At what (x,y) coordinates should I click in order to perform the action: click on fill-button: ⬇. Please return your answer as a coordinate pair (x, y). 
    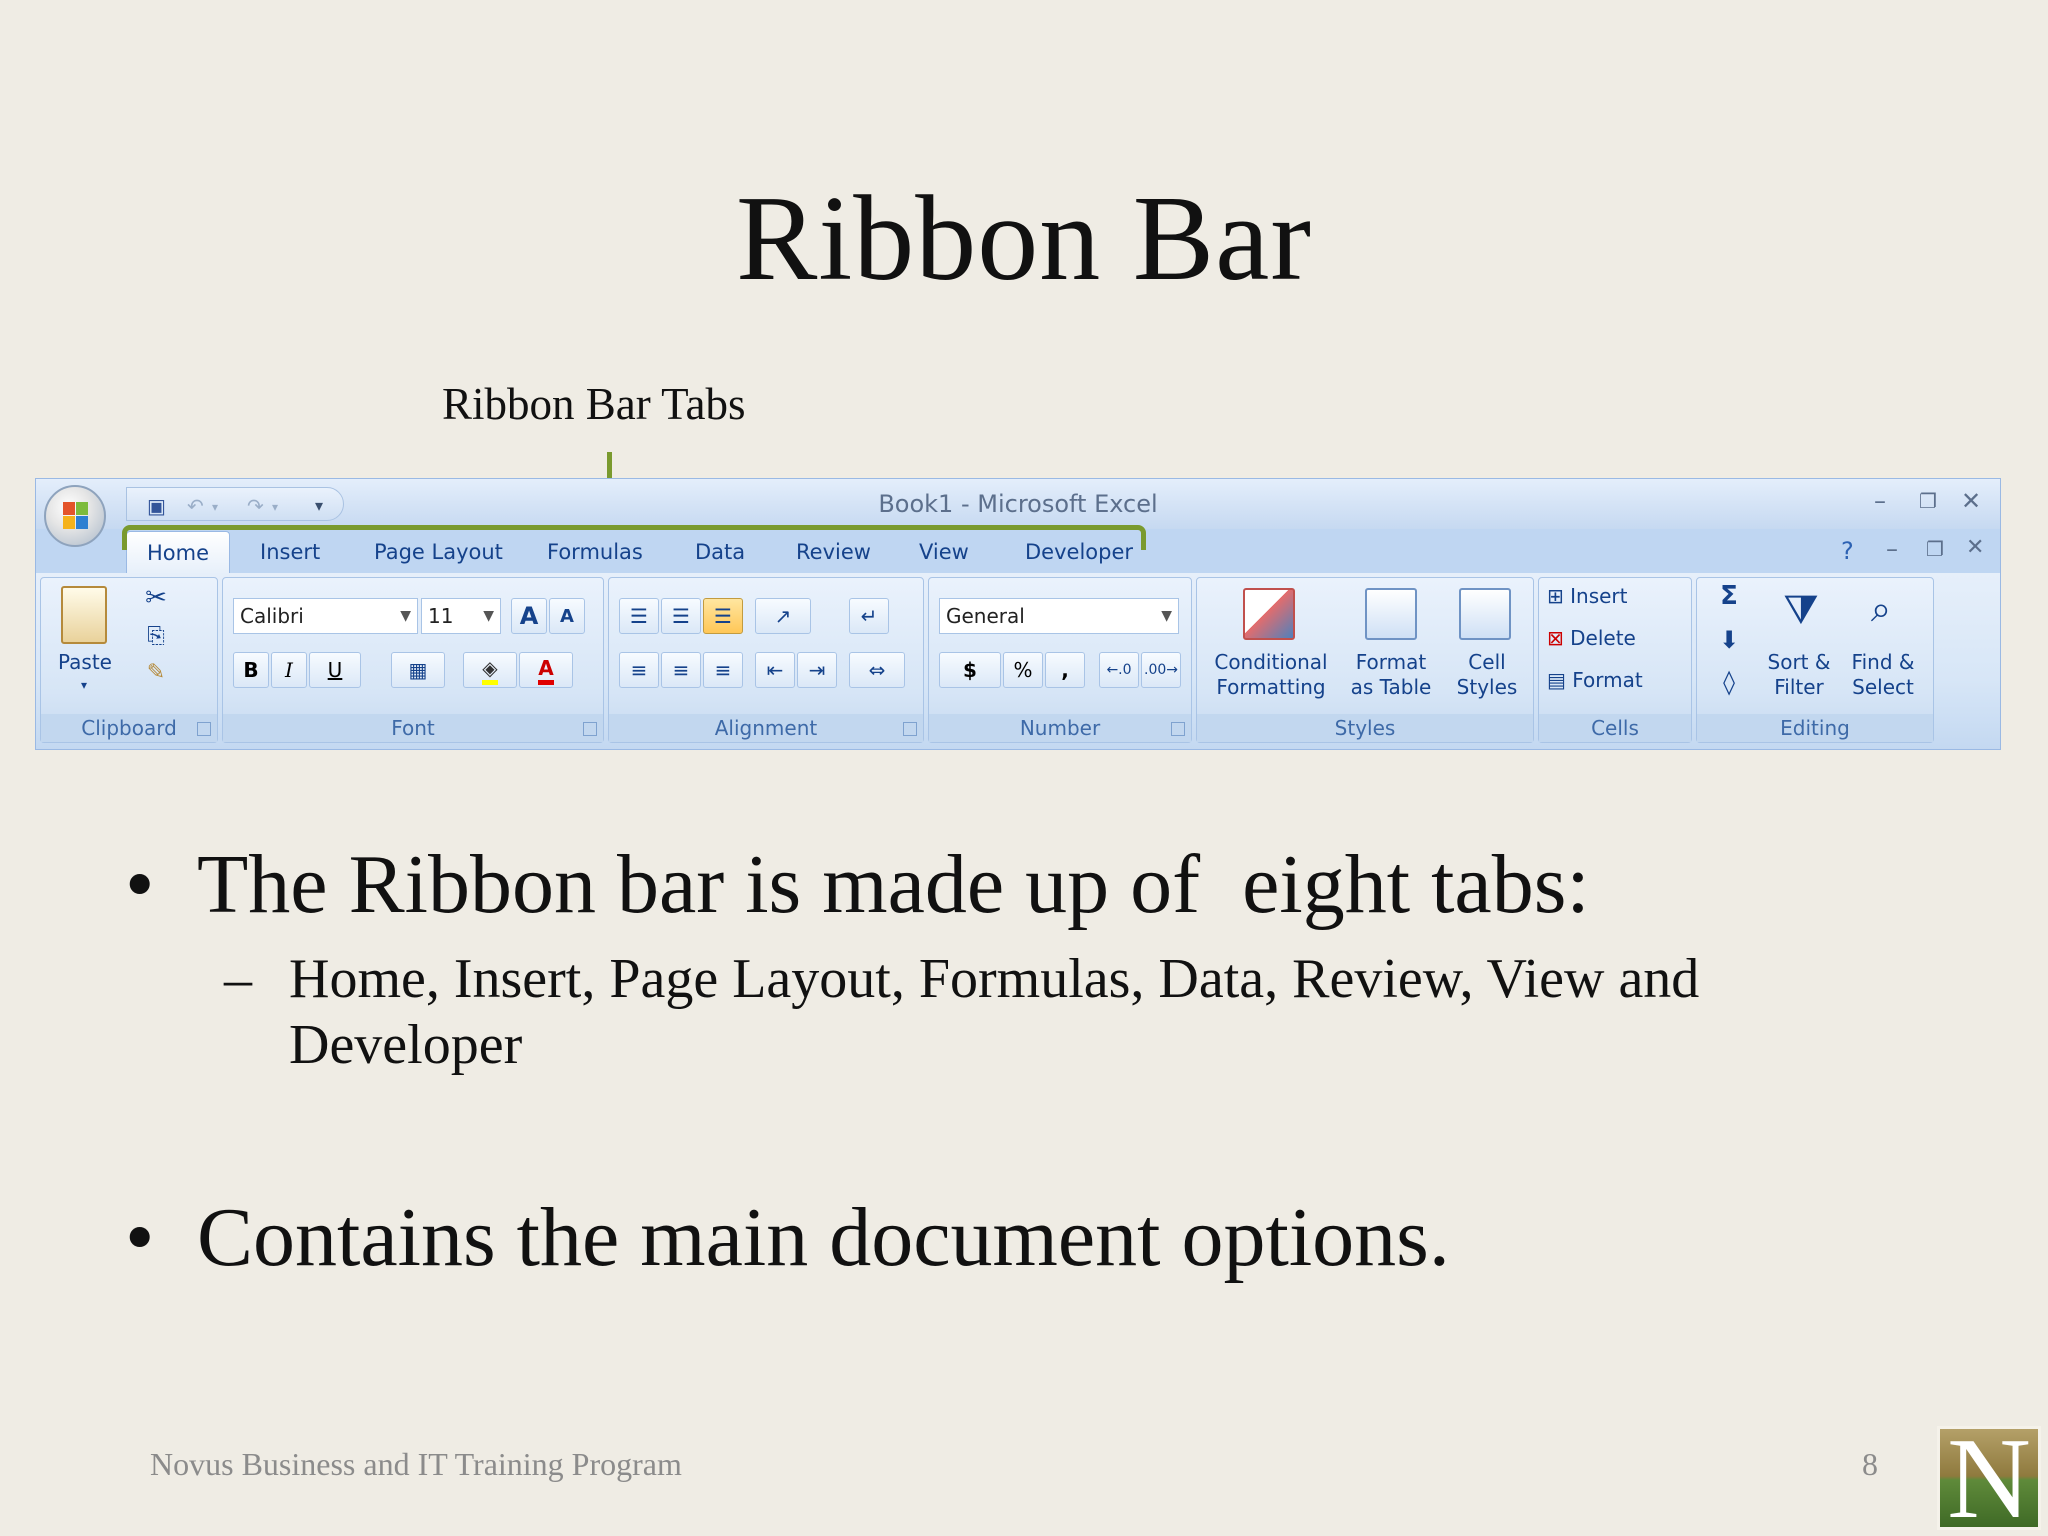
    Looking at the image, I should click on (1729, 640).